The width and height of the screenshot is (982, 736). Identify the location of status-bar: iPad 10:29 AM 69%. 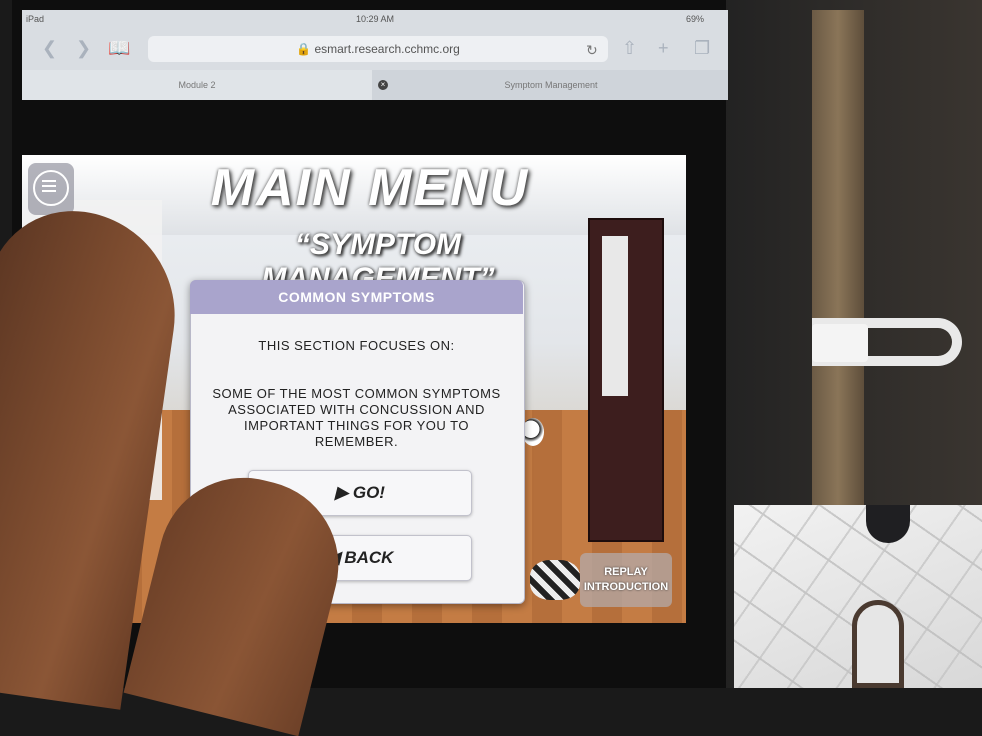
(375, 20).